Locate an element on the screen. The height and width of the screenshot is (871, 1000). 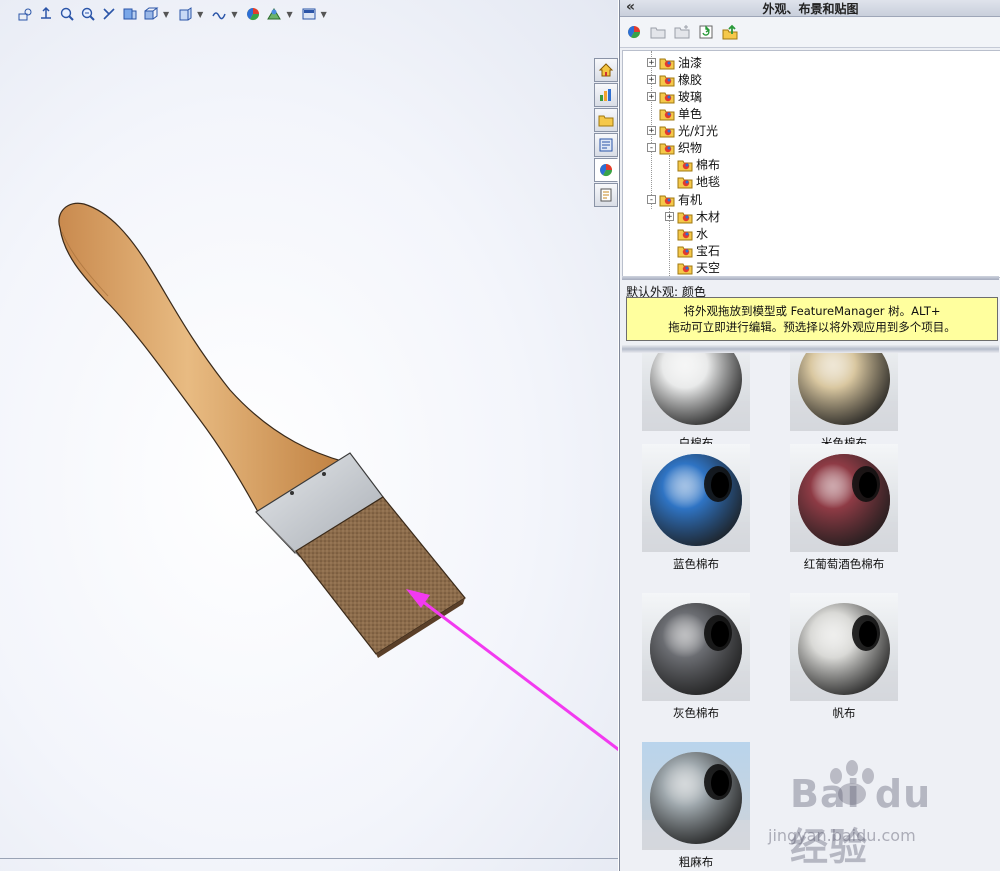
tree-item-fabric: - 织物 is located at coordinates (674, 147).